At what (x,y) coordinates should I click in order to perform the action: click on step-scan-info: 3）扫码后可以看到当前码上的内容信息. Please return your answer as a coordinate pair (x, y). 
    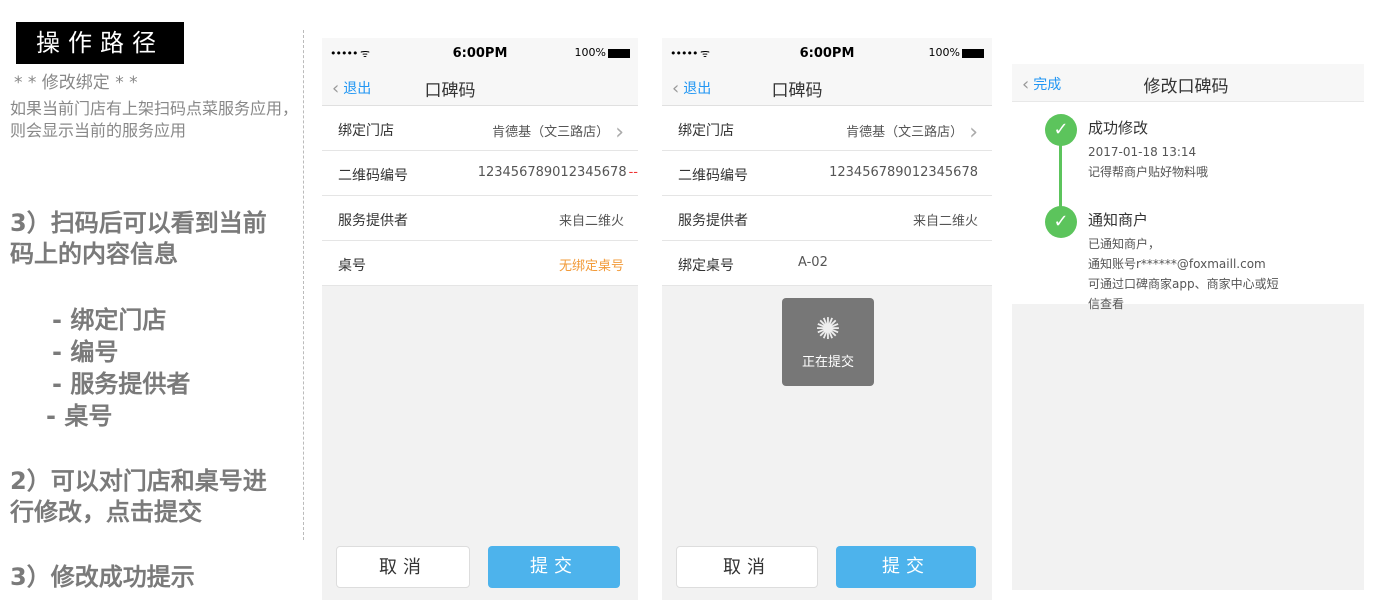
    Looking at the image, I should click on (138, 238).